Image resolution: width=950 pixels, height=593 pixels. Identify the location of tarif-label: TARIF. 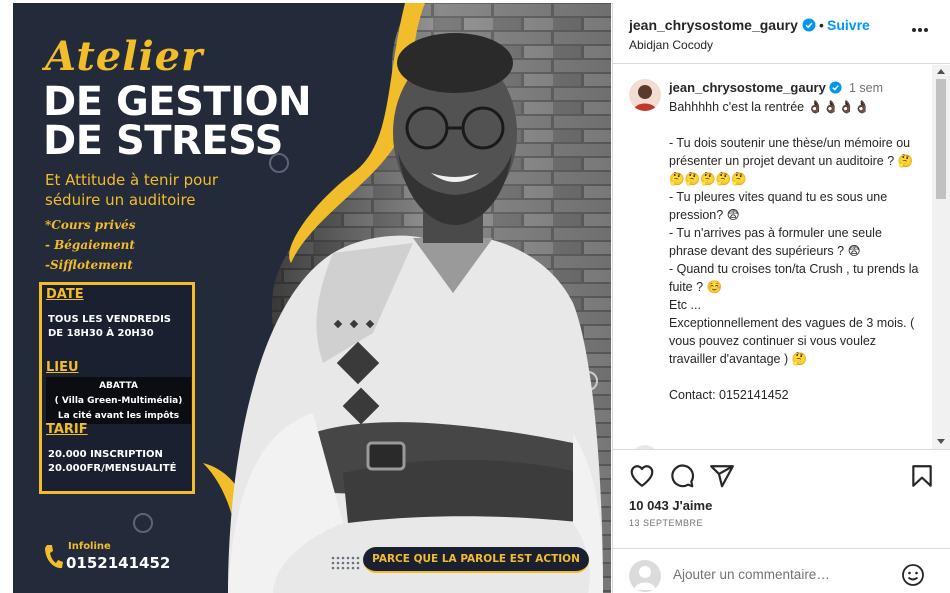
(67, 429).